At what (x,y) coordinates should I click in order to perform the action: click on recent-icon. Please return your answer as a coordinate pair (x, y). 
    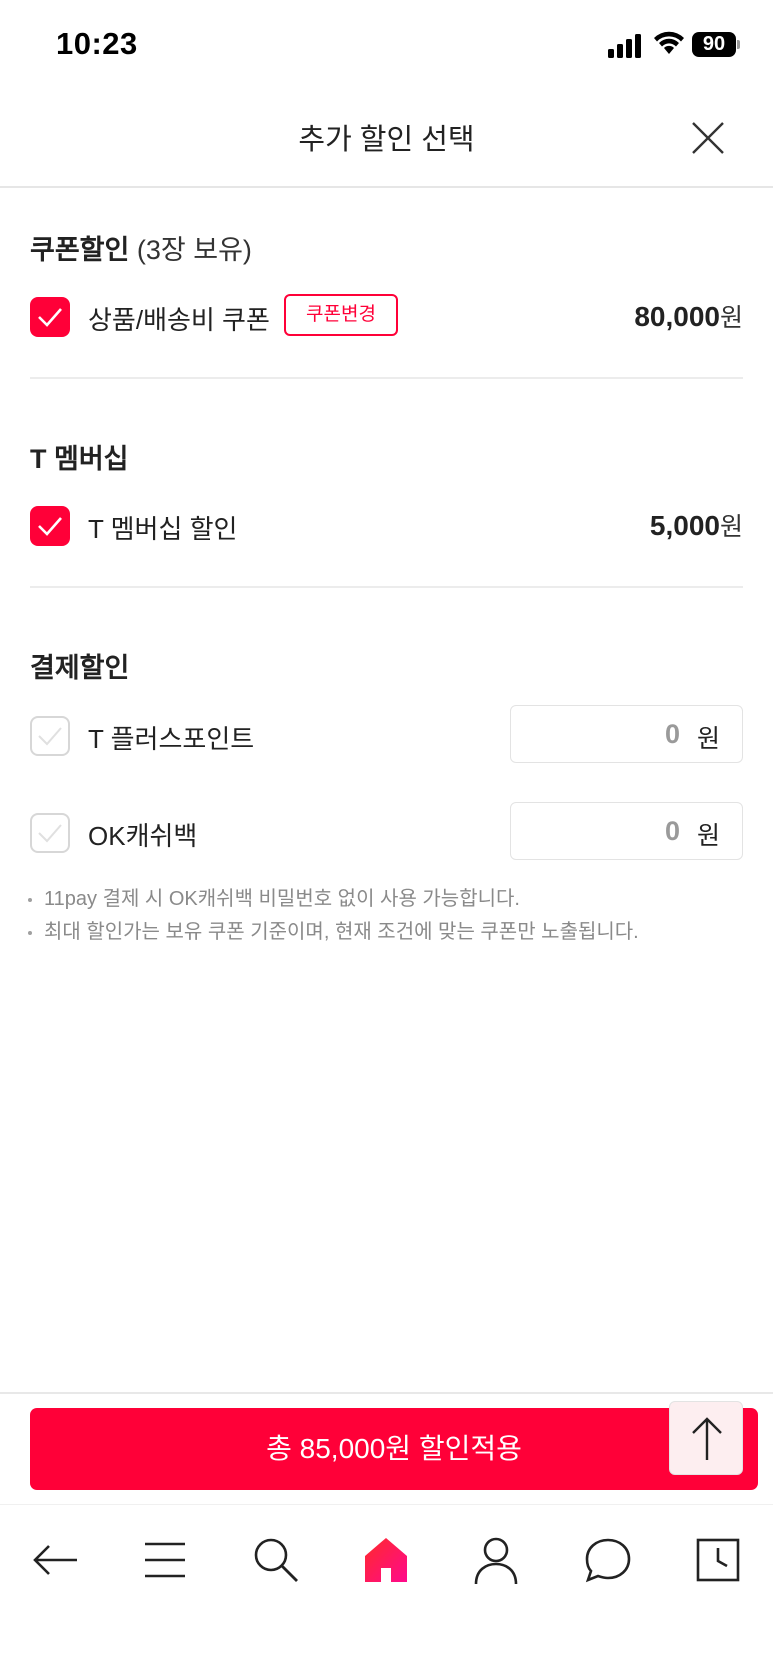
    Looking at the image, I should click on (718, 1560).